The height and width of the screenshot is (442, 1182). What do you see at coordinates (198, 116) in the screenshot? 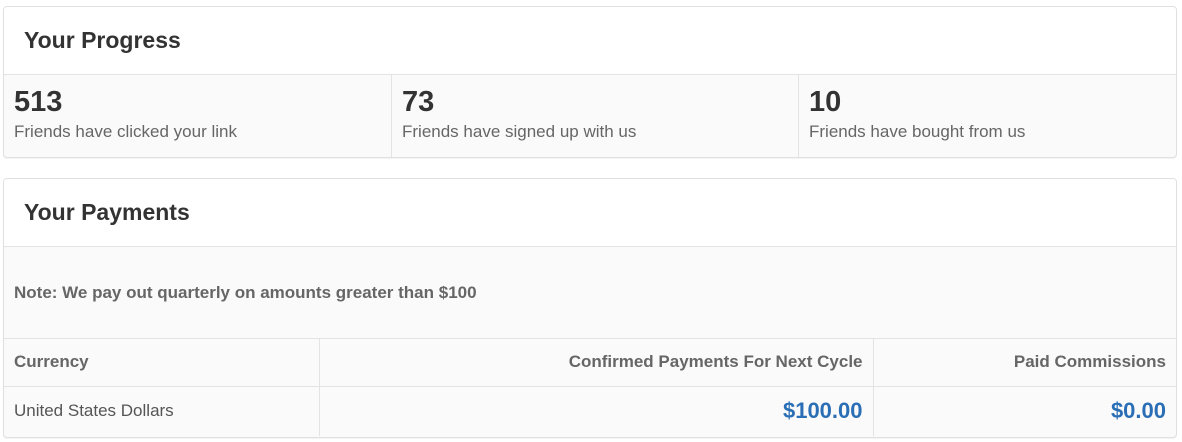
I see `stat-clicks: 513 Friends have clicked your link` at bounding box center [198, 116].